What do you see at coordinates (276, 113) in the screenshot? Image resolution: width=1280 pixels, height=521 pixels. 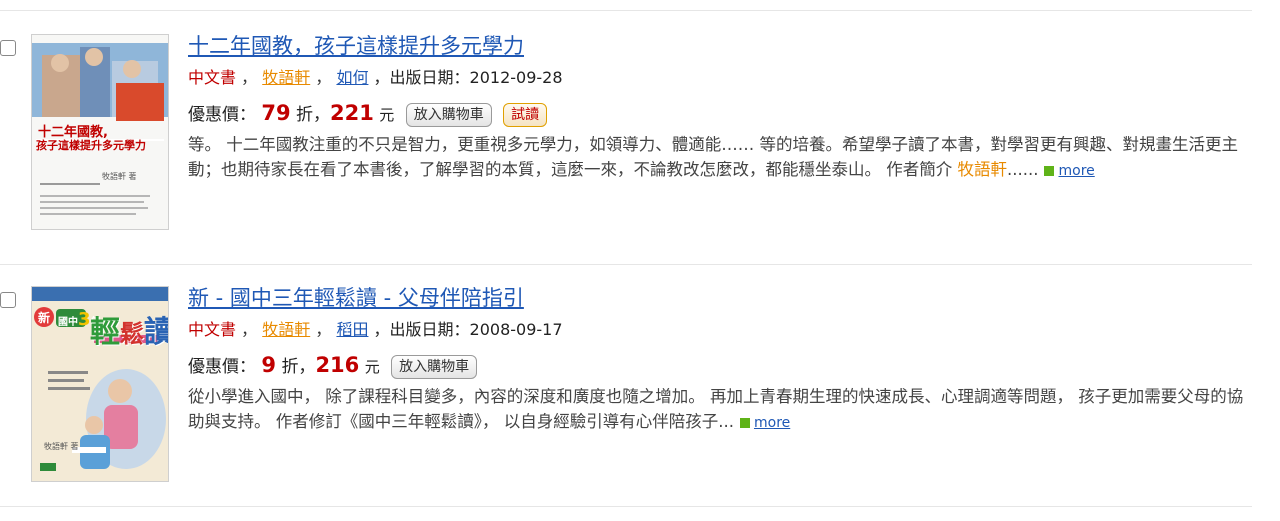 I see `discount-value: 79` at bounding box center [276, 113].